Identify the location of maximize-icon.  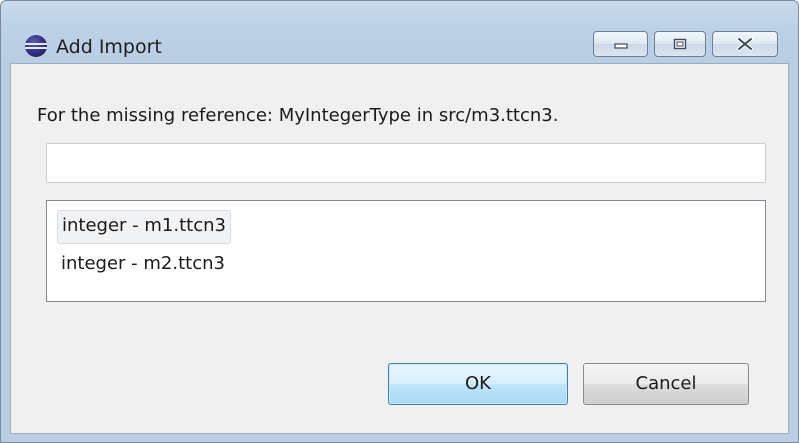
(680, 44).